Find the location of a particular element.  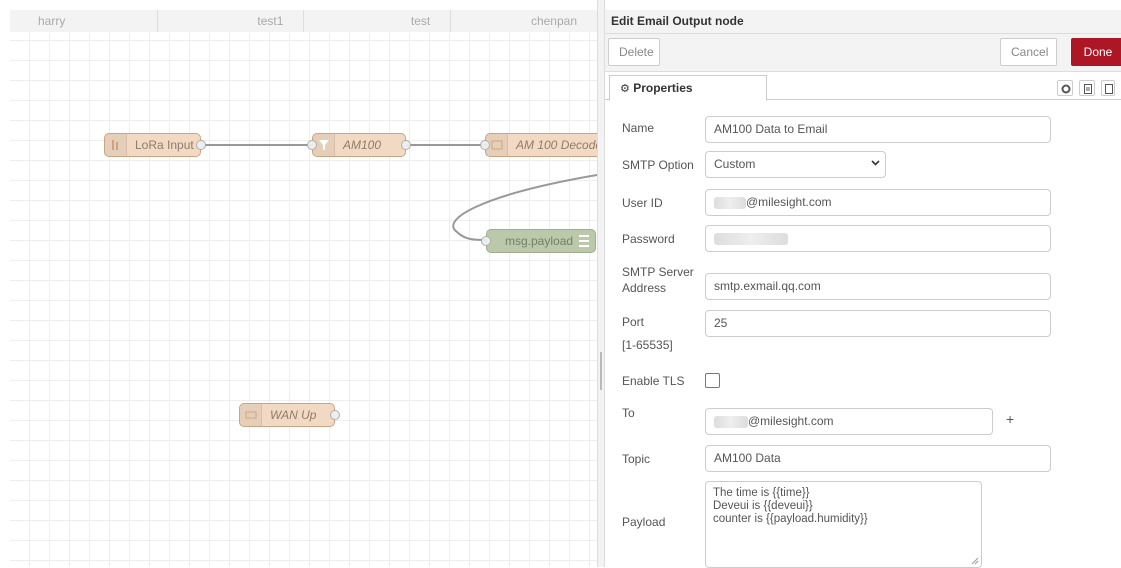

port-label-line2: [1-65535] is located at coordinates (647, 345).